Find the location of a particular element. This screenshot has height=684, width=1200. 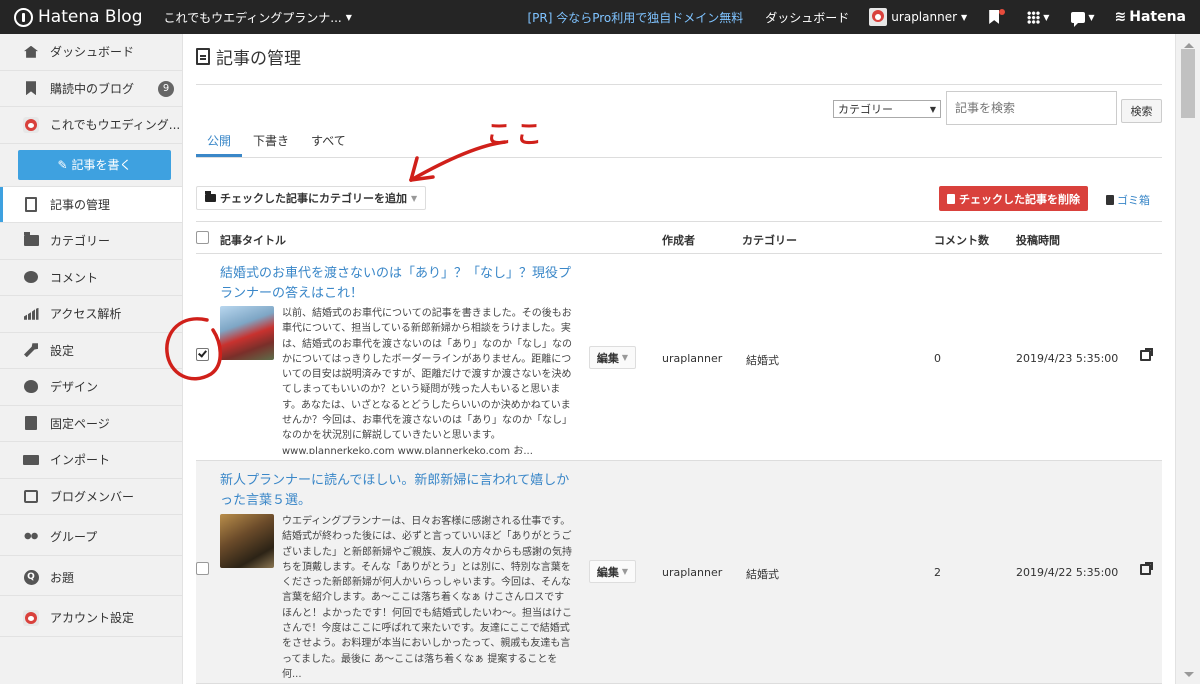

sidebar-item-label: 設定 is located at coordinates (62, 350).